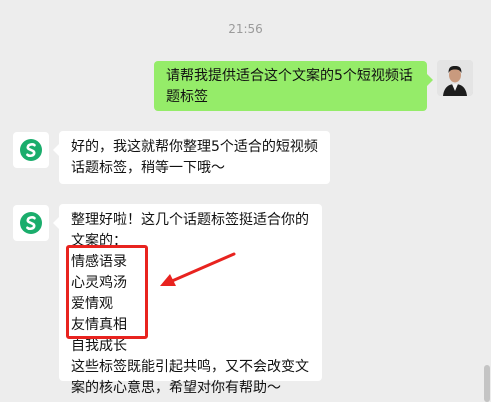 The height and width of the screenshot is (402, 491). I want to click on hashtag-item: 友情真相, so click(99, 325).